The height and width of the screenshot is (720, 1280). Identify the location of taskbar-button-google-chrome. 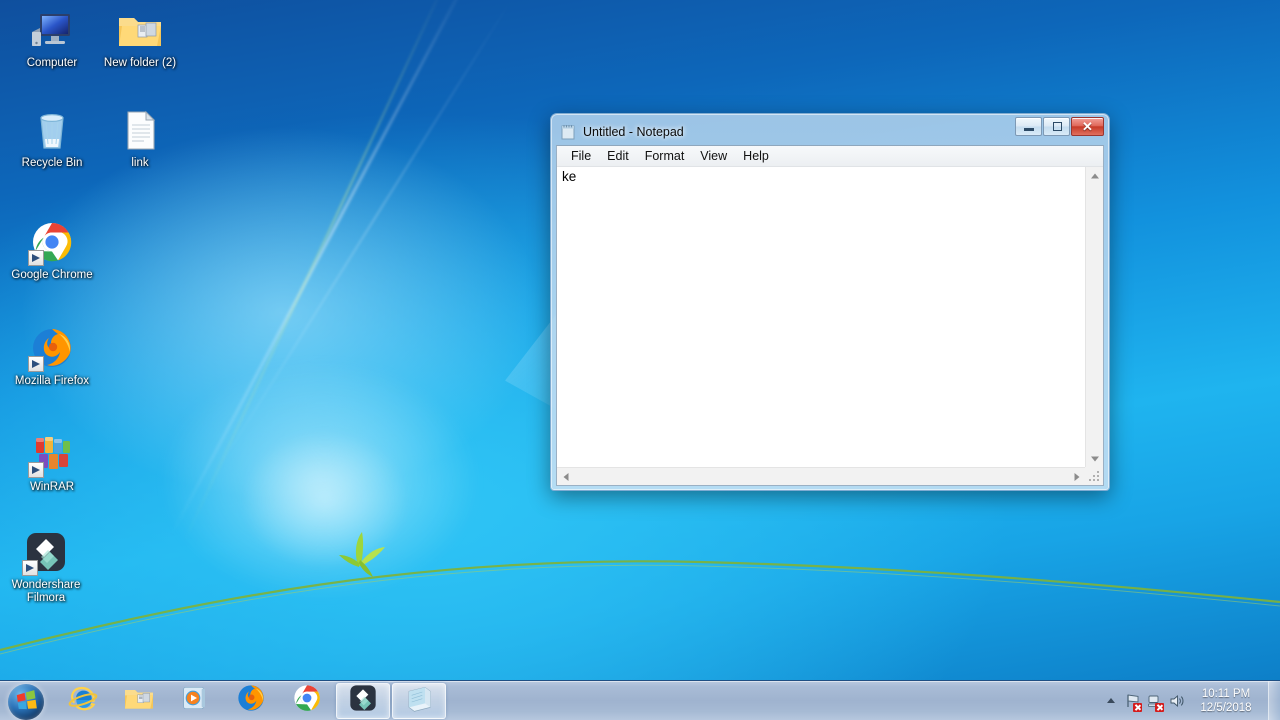
(307, 701).